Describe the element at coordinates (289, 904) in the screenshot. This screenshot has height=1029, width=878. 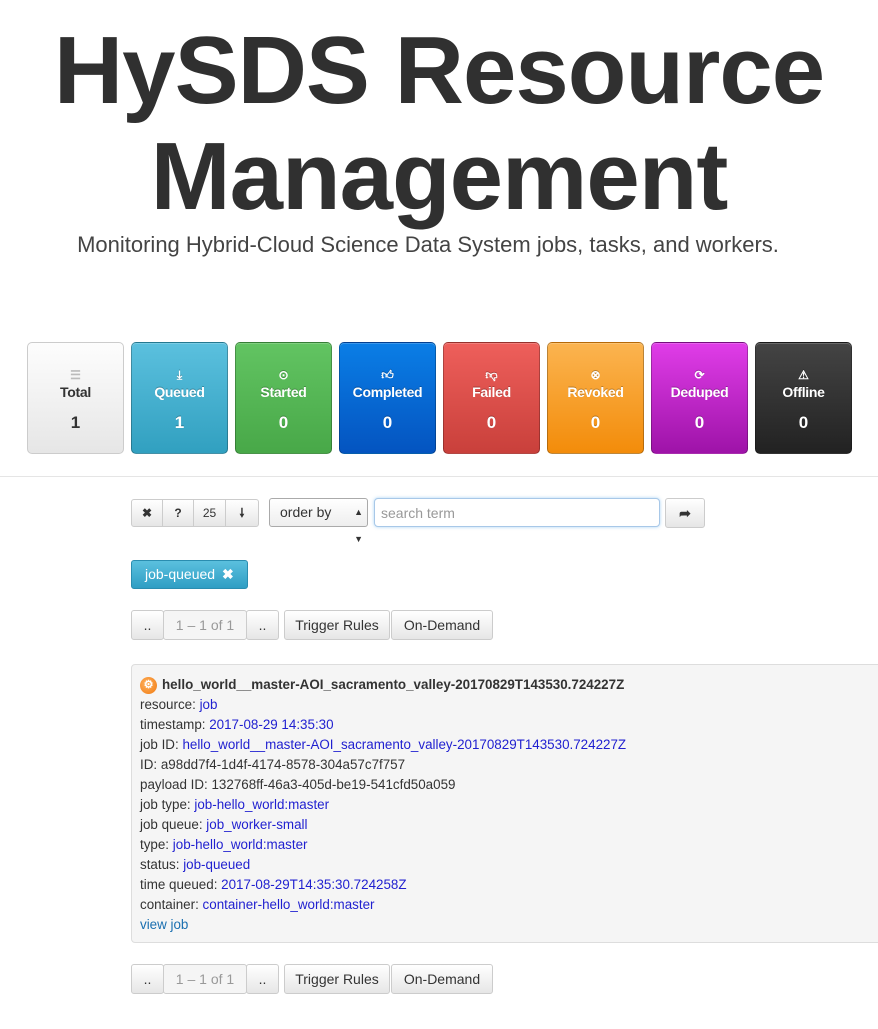
I see `field-value-link: container-hello_world:master` at that location.